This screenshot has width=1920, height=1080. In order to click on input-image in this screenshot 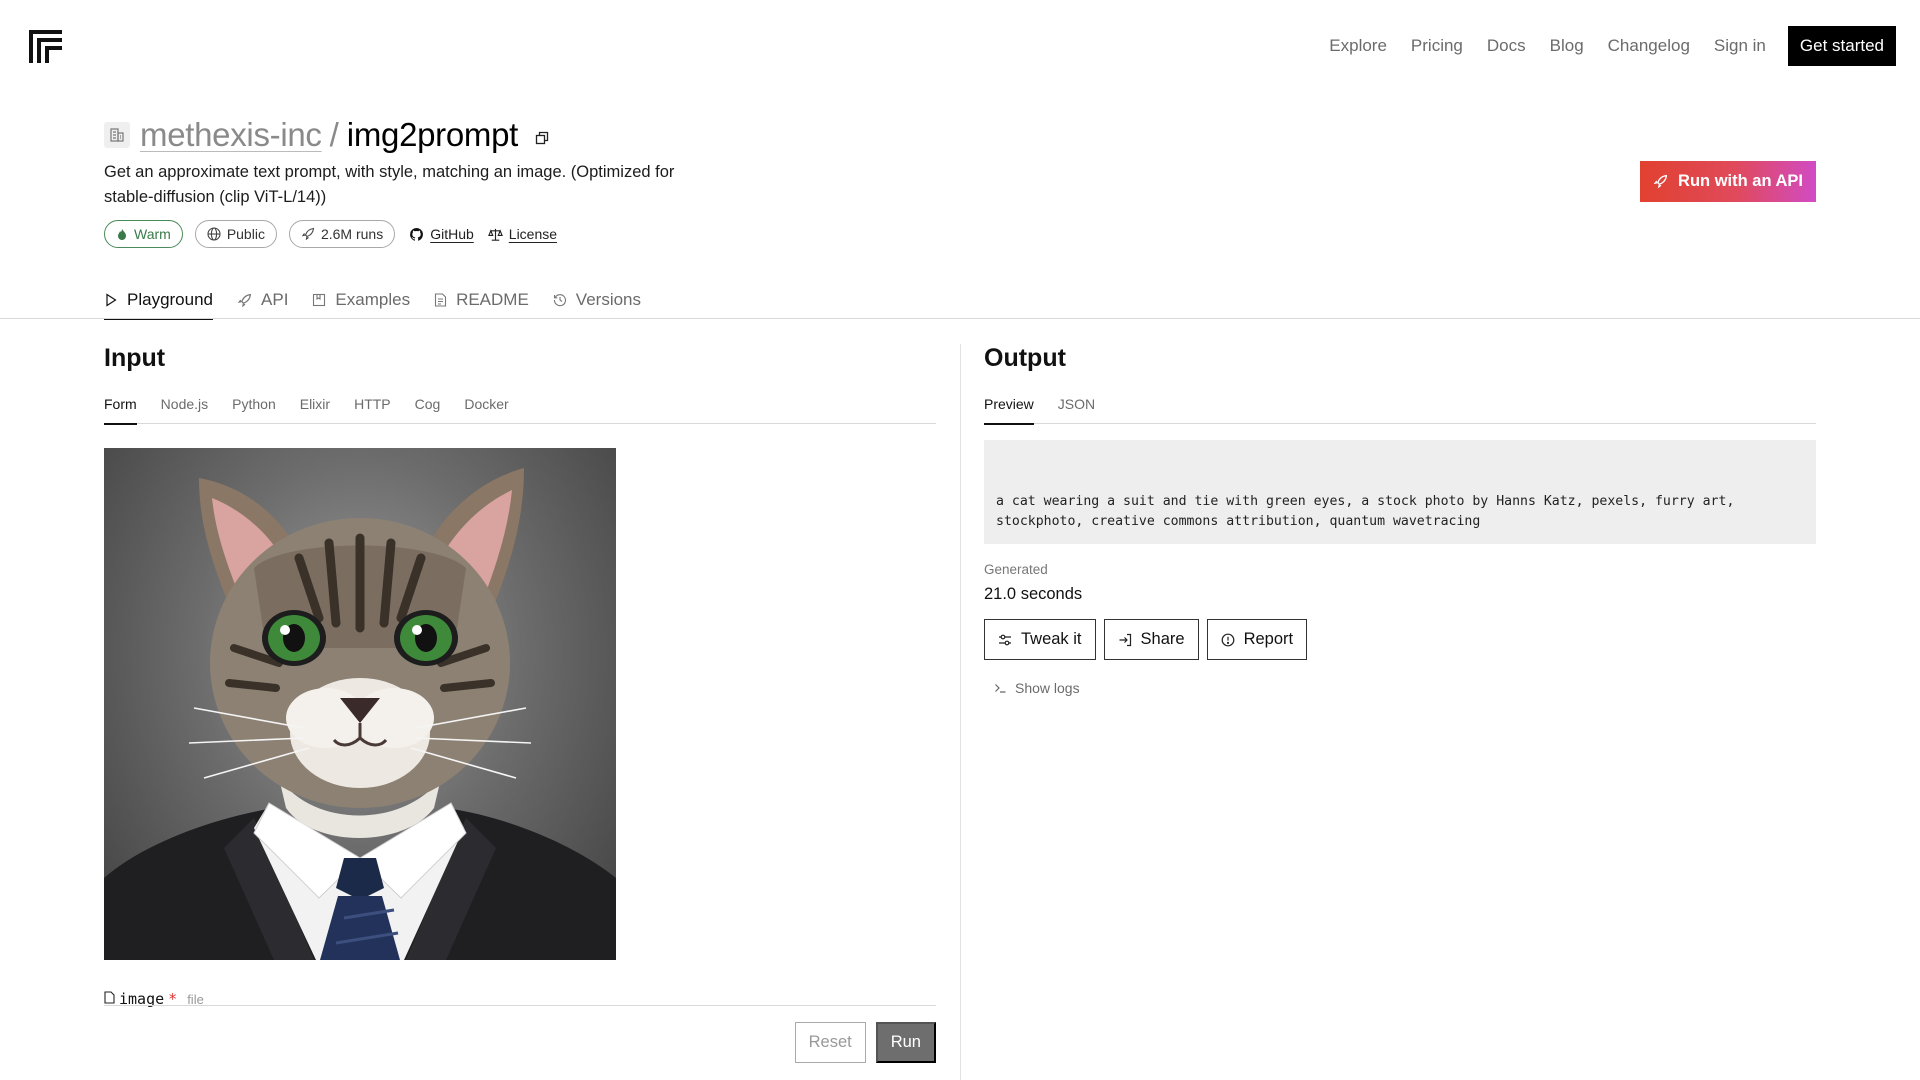, I will do `click(360, 704)`.